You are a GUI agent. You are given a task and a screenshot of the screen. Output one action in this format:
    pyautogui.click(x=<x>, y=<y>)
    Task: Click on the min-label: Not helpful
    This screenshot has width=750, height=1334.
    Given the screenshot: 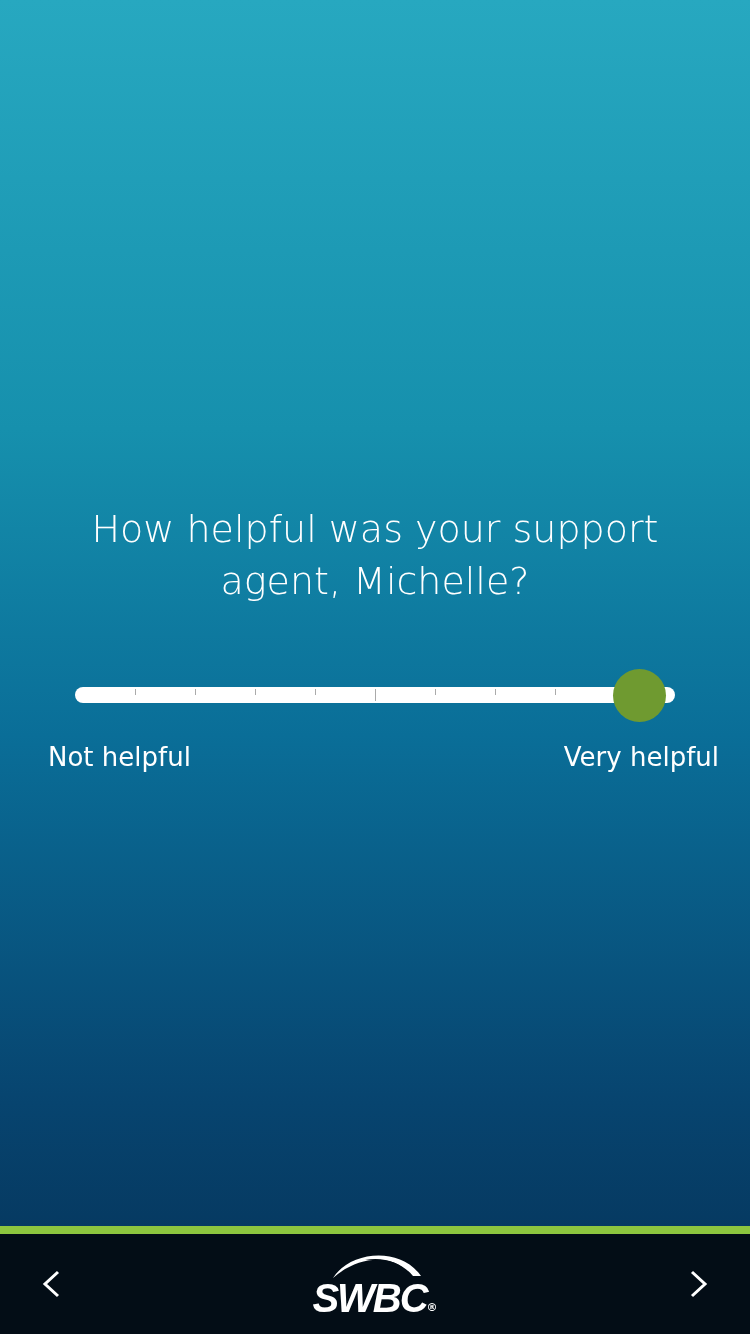 What is the action you would take?
    pyautogui.click(x=119, y=757)
    